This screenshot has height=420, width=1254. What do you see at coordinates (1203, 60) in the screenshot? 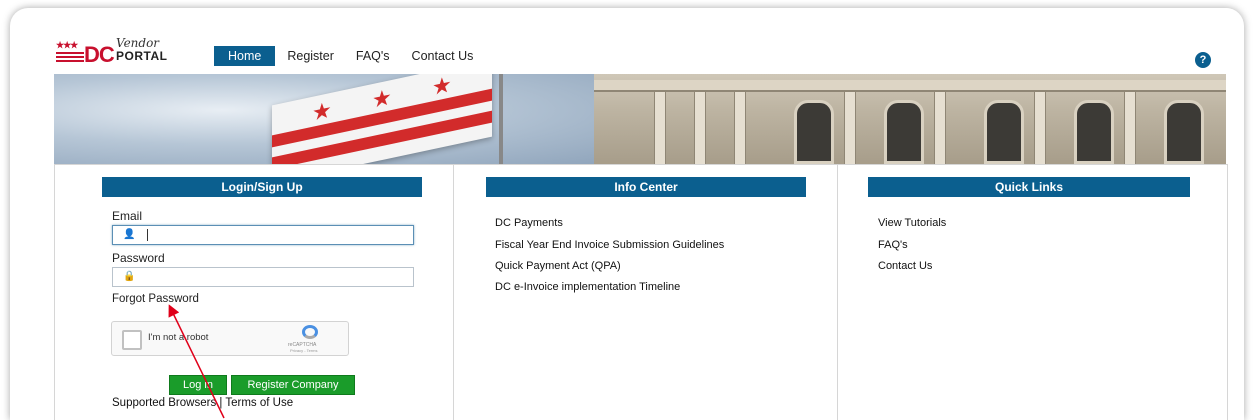
I see `help-icon: ?` at bounding box center [1203, 60].